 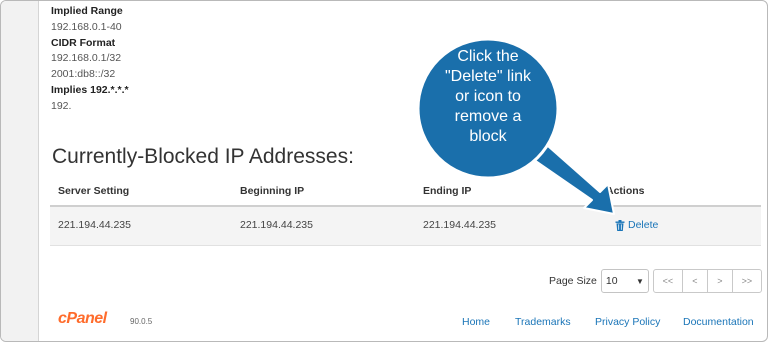 I want to click on trash-icon, so click(x=620, y=225).